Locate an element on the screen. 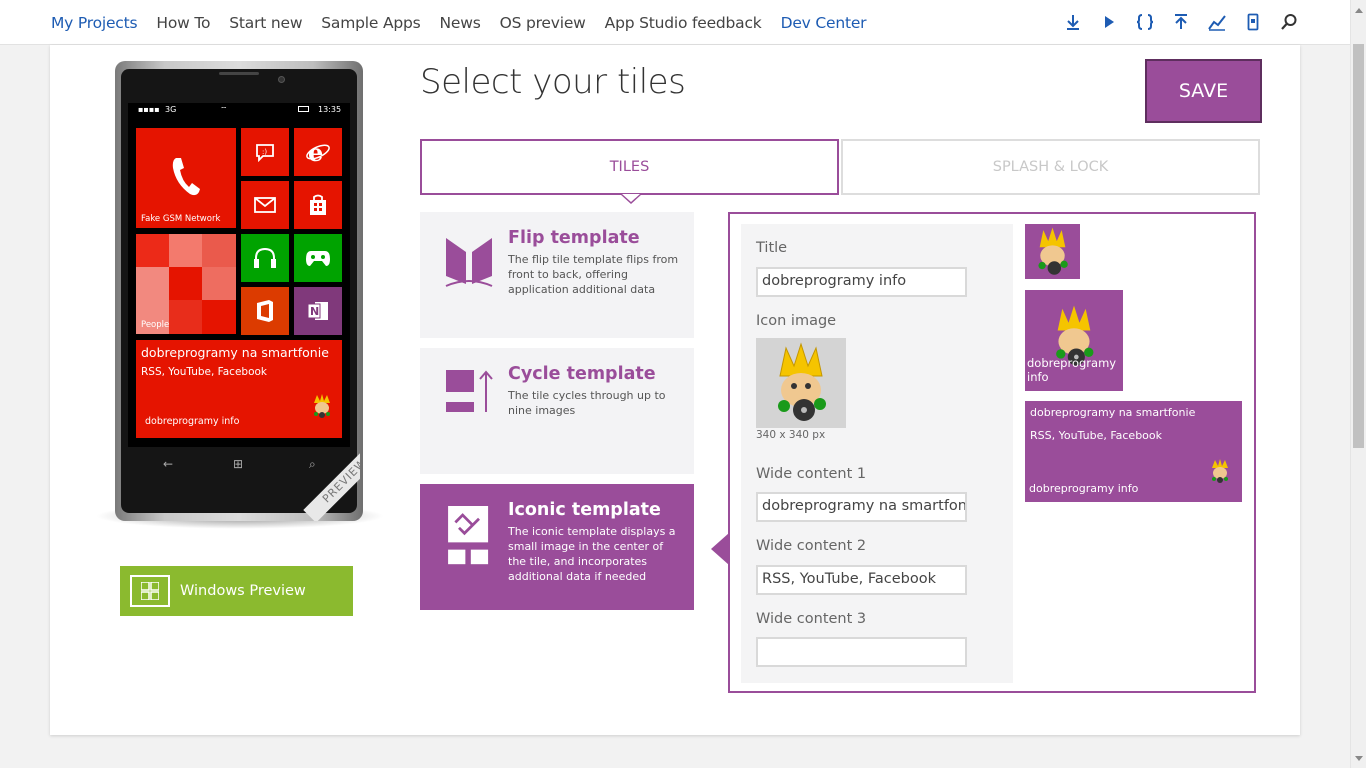 The width and height of the screenshot is (1366, 768). nav-app-studio-feedback: App Studio feedback is located at coordinates (683, 23).